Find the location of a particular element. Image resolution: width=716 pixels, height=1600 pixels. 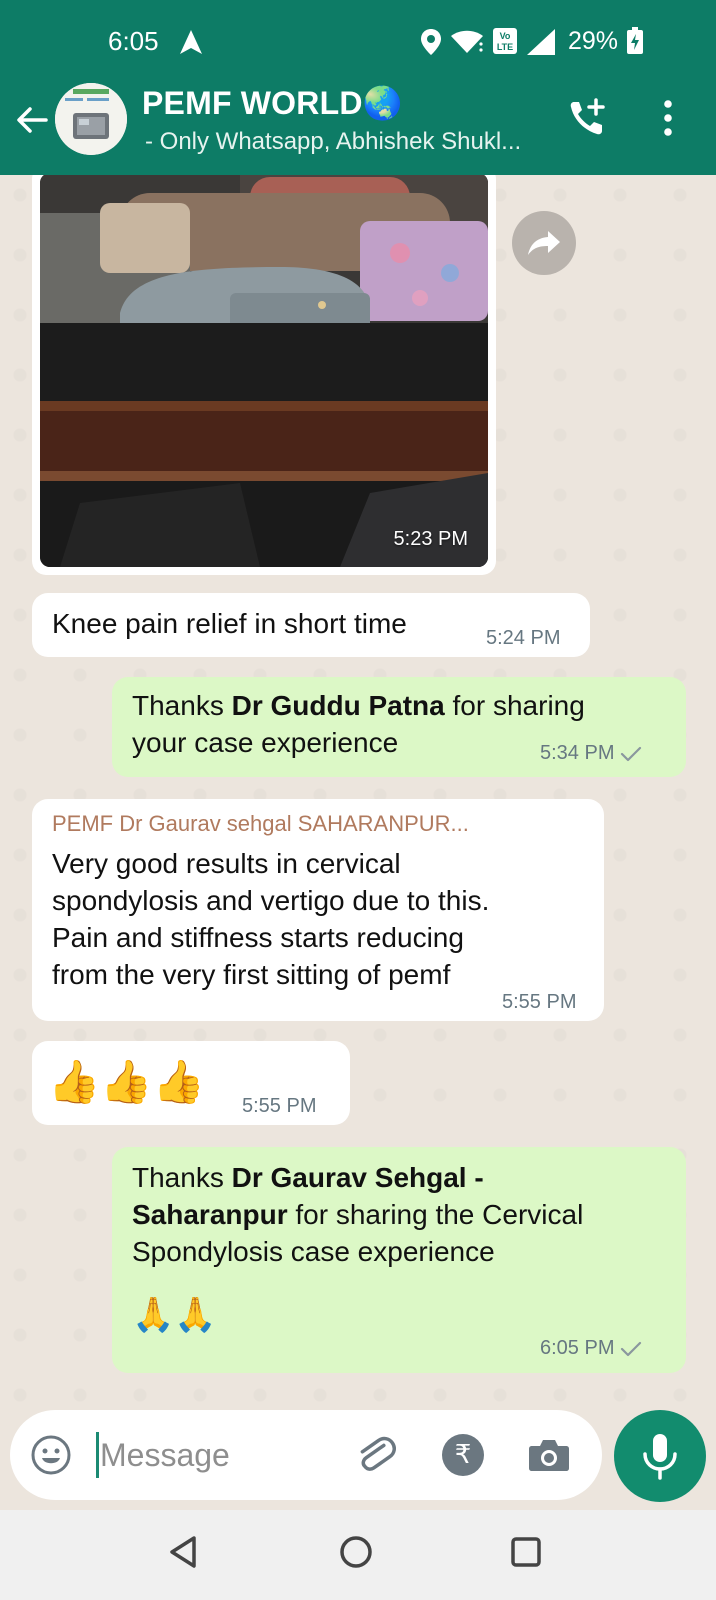

text-cursor is located at coordinates (97, 1455).